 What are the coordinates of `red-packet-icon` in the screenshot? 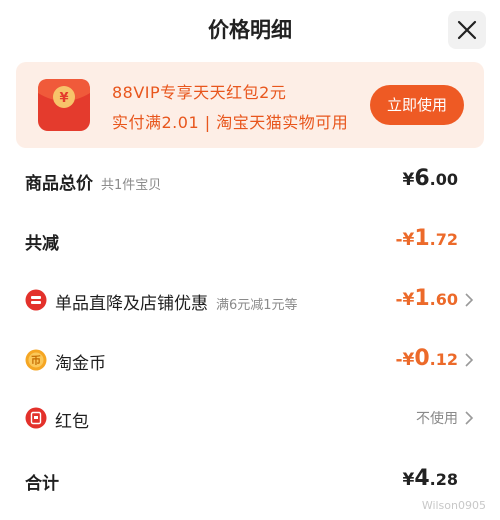 It's located at (36, 418).